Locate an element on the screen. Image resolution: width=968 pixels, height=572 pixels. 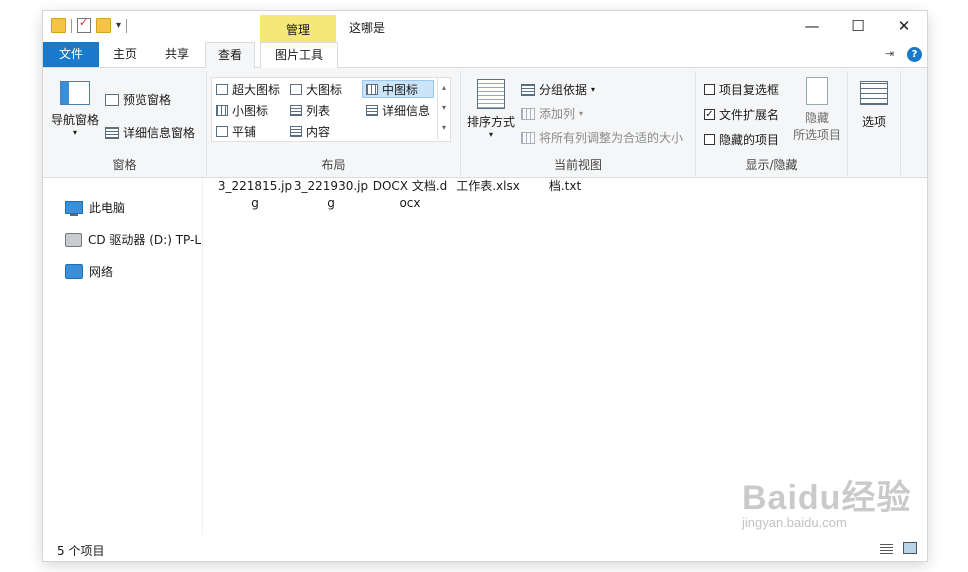
properties-icon is located at coordinates (84, 24).